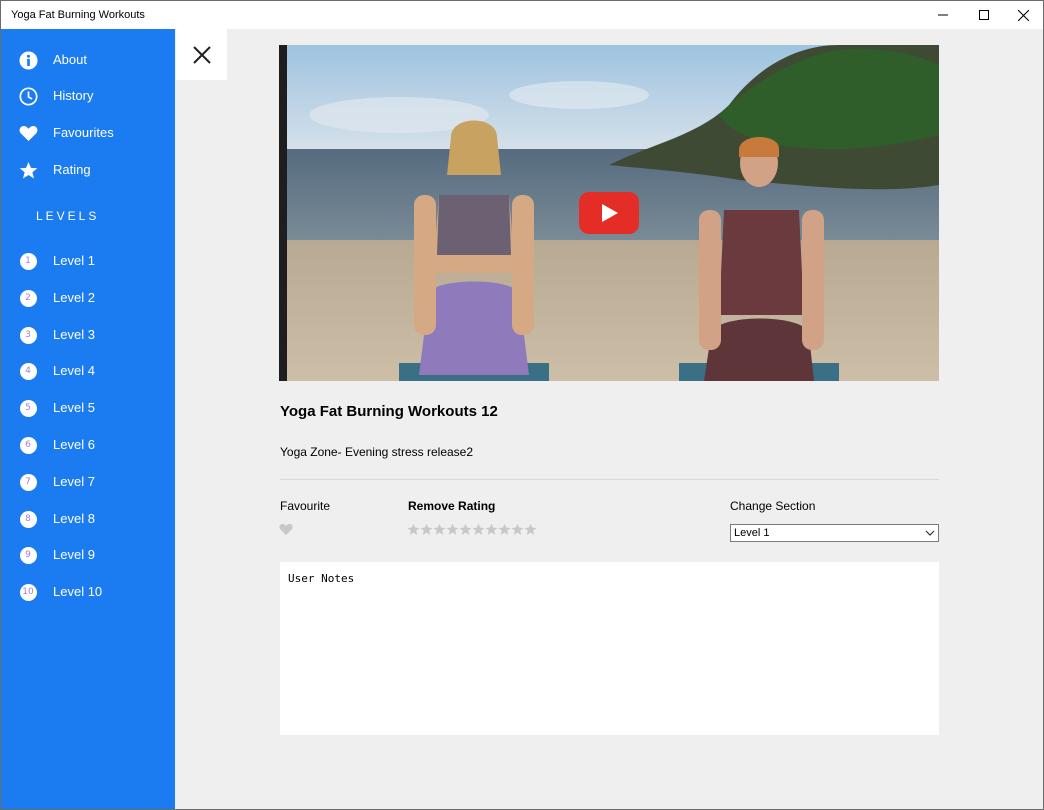 The image size is (1044, 810). What do you see at coordinates (305, 506) in the screenshot?
I see `favourite-label: Favourite` at bounding box center [305, 506].